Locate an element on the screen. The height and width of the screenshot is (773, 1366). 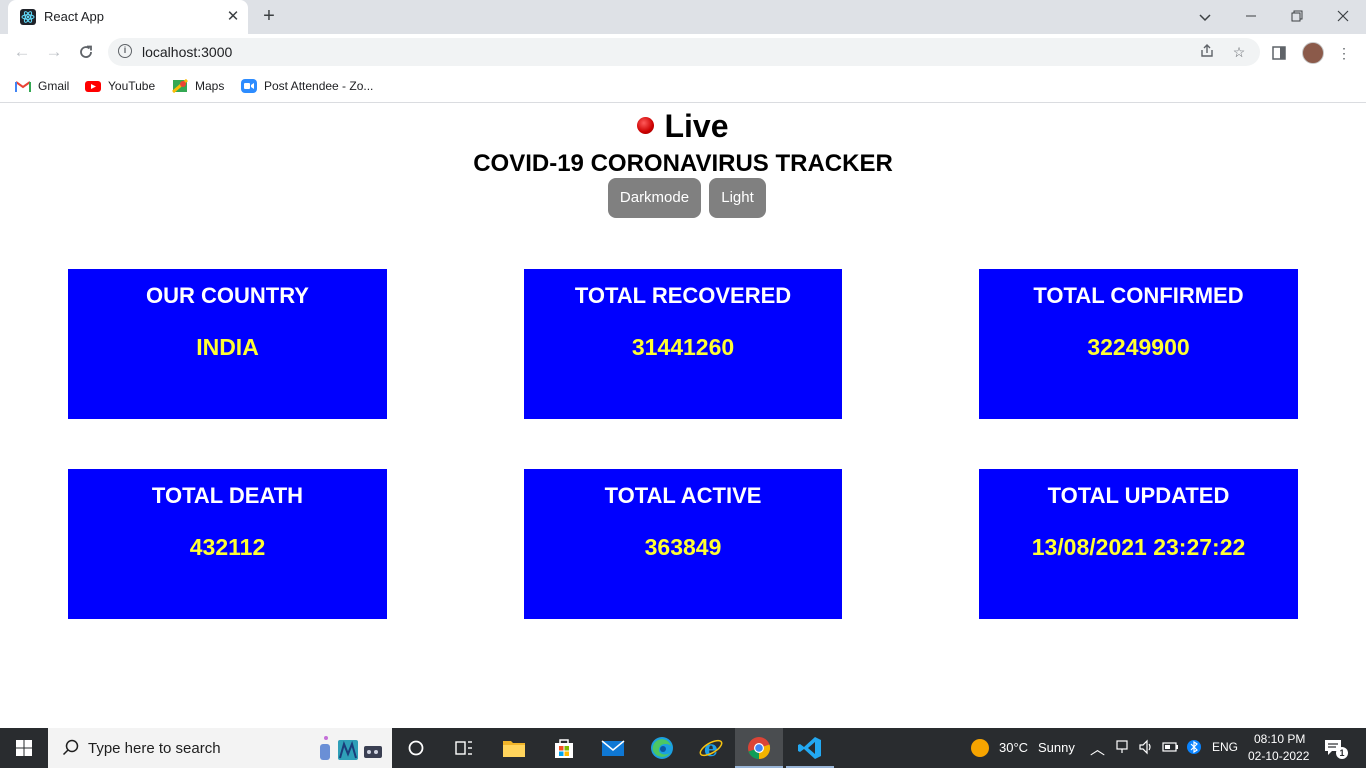
taskbar-vscode is located at coordinates (810, 748).